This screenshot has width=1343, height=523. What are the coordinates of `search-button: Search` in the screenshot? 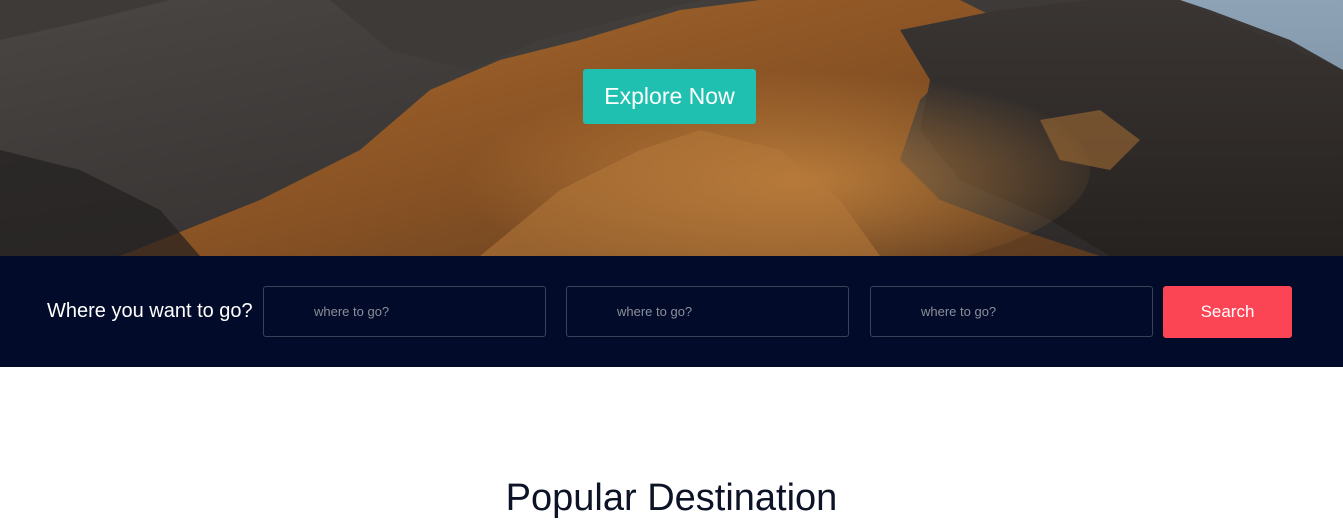 It's located at (1227, 312).